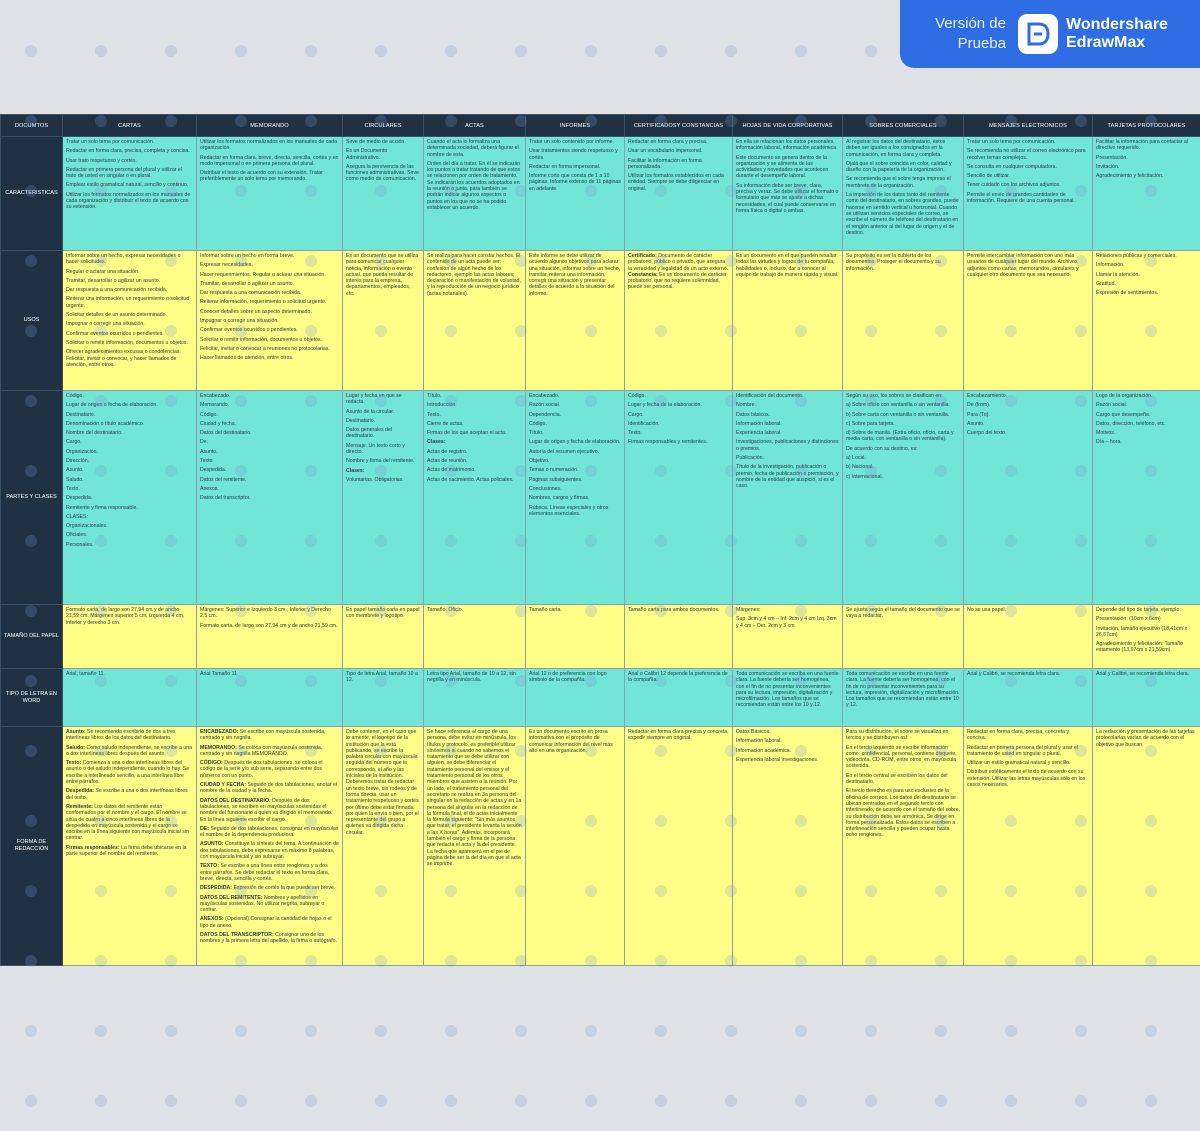 The width and height of the screenshot is (1200, 1131). Describe the element at coordinates (103, 271) in the screenshot. I see `cell-line: Regular o aclarar una situación.` at that location.